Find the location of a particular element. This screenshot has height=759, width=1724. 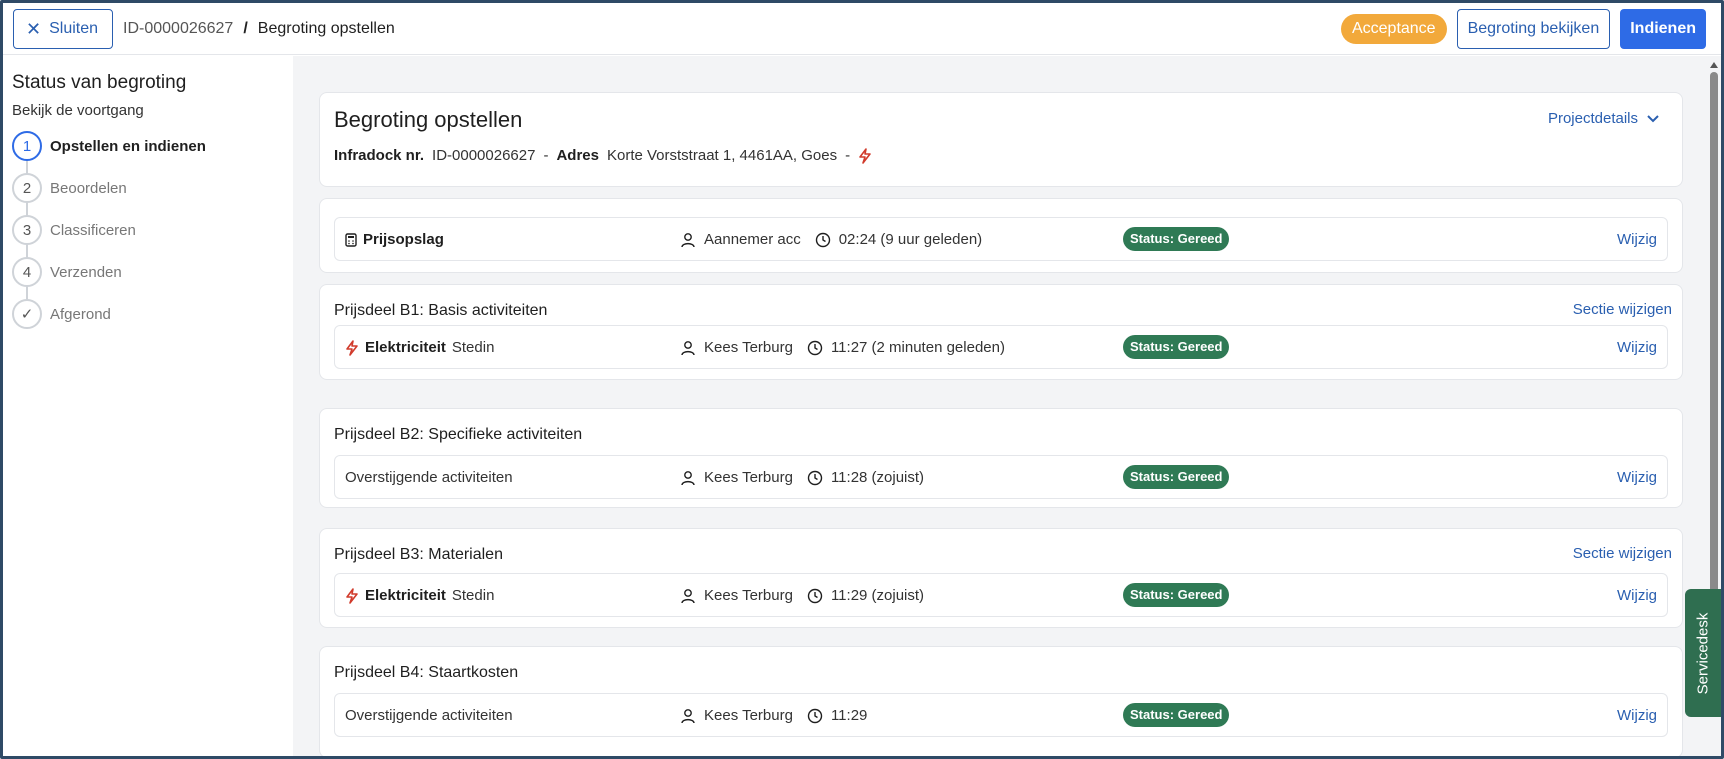

breadcrumb-id: ID-0000026627 is located at coordinates (178, 28).